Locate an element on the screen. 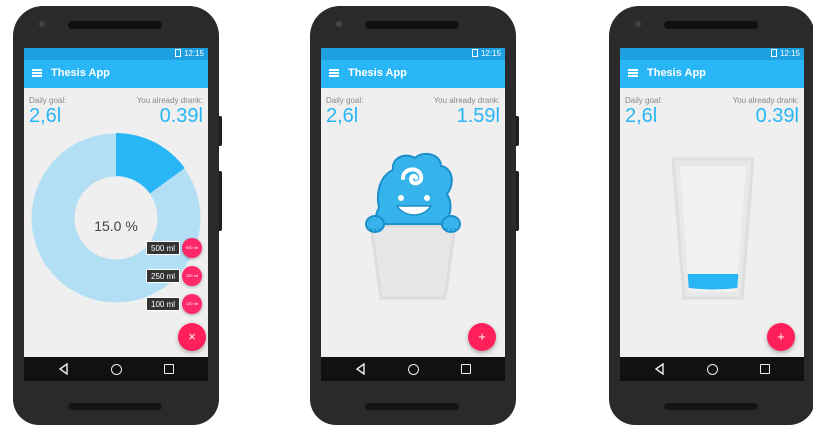 The width and height of the screenshot is (813, 425). progress-percent: 15.0 % is located at coordinates (116, 226).